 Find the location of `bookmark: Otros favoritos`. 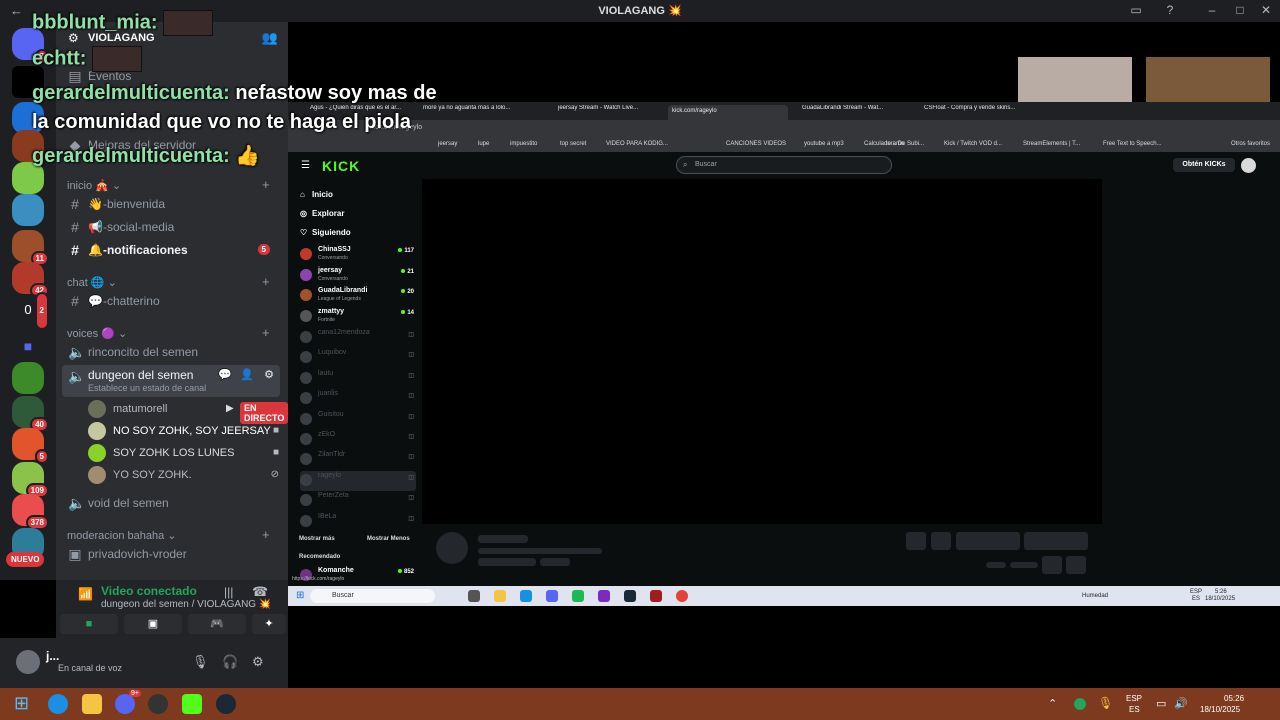

bookmark: Otros favoritos is located at coordinates (1250, 144).